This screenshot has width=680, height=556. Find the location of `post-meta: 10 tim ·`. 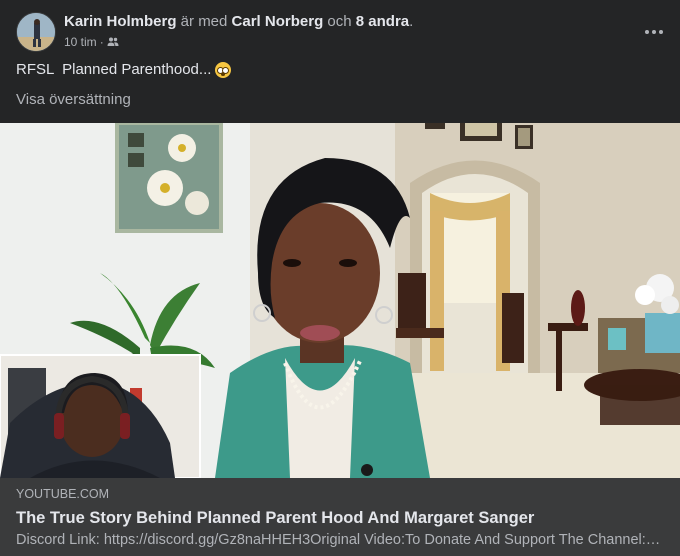

post-meta: 10 tim · is located at coordinates (91, 42).